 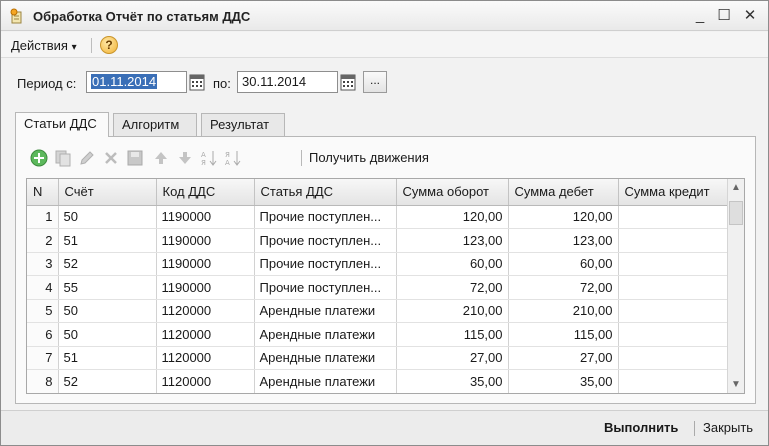 What do you see at coordinates (700, 16) in the screenshot?
I see `minimize-button: _` at bounding box center [700, 16].